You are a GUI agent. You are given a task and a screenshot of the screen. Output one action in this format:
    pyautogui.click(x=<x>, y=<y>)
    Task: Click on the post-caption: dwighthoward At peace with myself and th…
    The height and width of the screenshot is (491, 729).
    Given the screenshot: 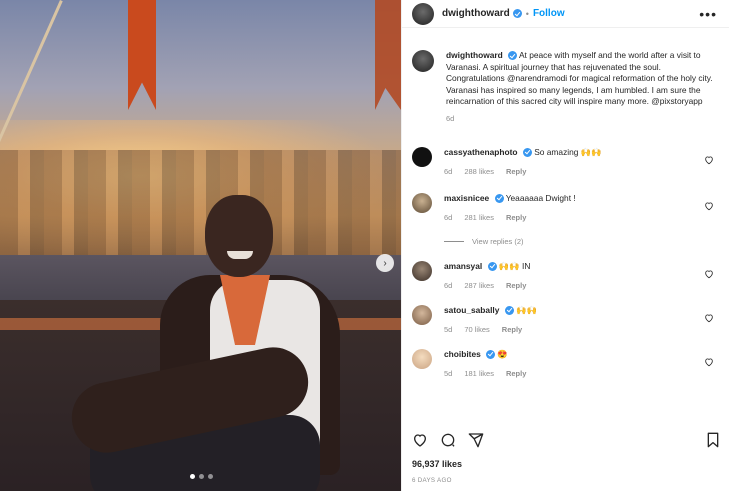 What is the action you would take?
    pyautogui.click(x=566, y=86)
    